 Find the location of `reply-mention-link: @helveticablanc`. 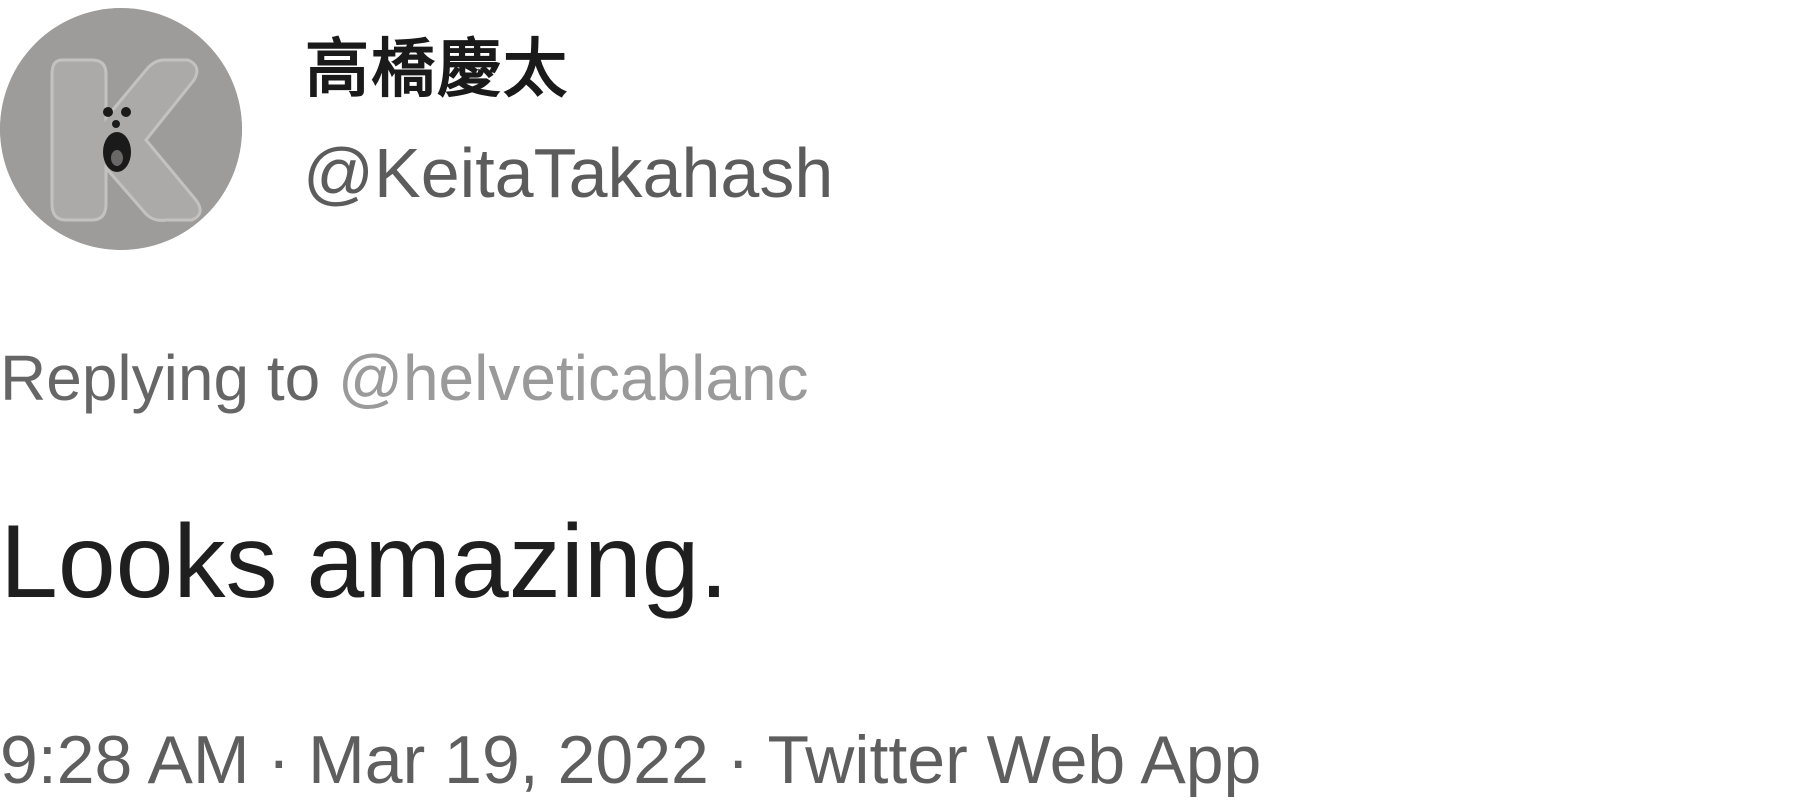

reply-mention-link: @helveticablanc is located at coordinates (573, 378).